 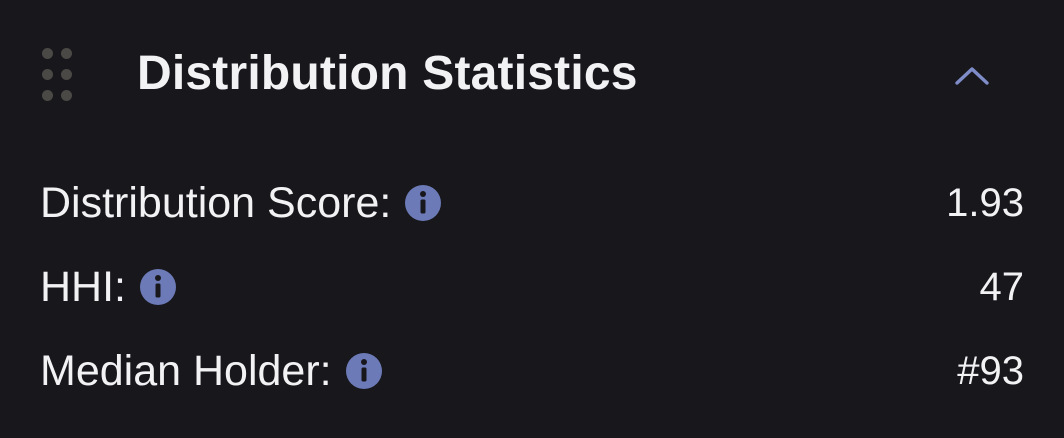 I want to click on stat-value: #93, so click(x=990, y=371).